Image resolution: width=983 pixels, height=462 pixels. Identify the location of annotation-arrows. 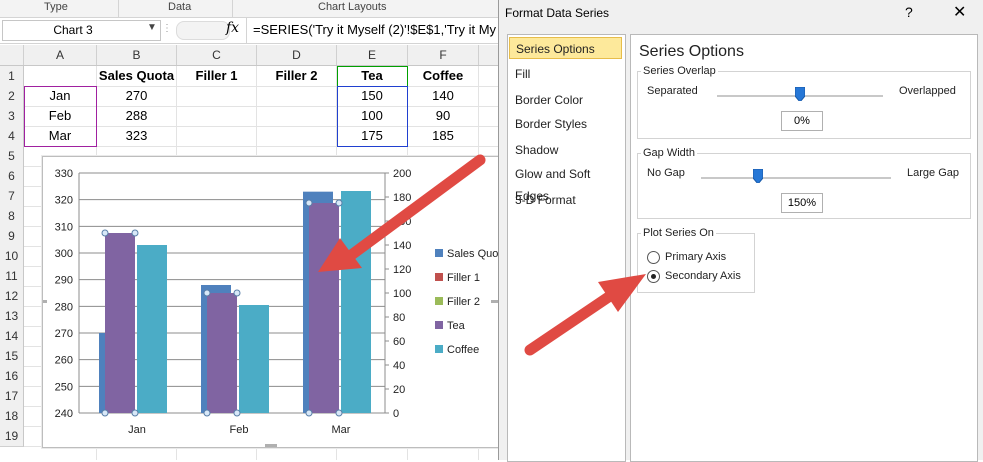
(482, 255).